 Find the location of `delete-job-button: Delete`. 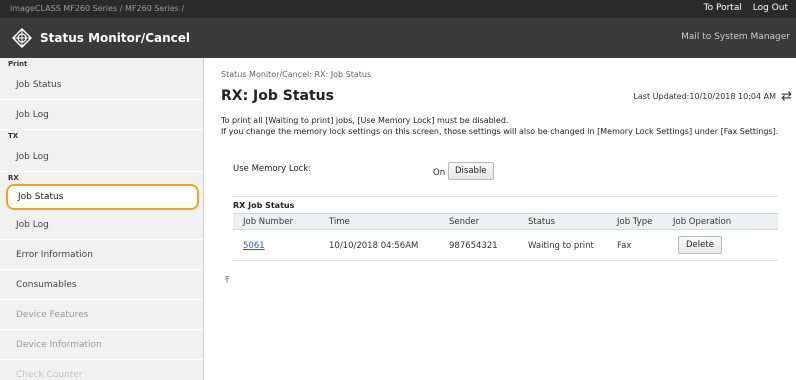

delete-job-button: Delete is located at coordinates (700, 245).